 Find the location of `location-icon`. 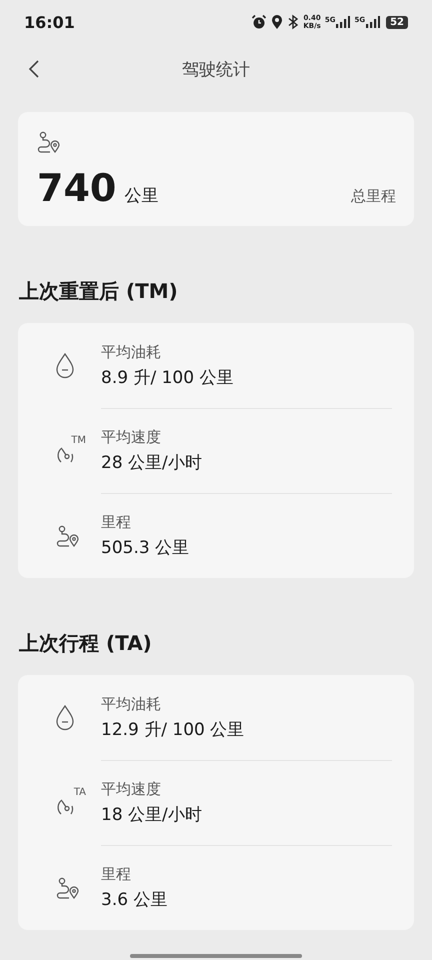

location-icon is located at coordinates (277, 22).